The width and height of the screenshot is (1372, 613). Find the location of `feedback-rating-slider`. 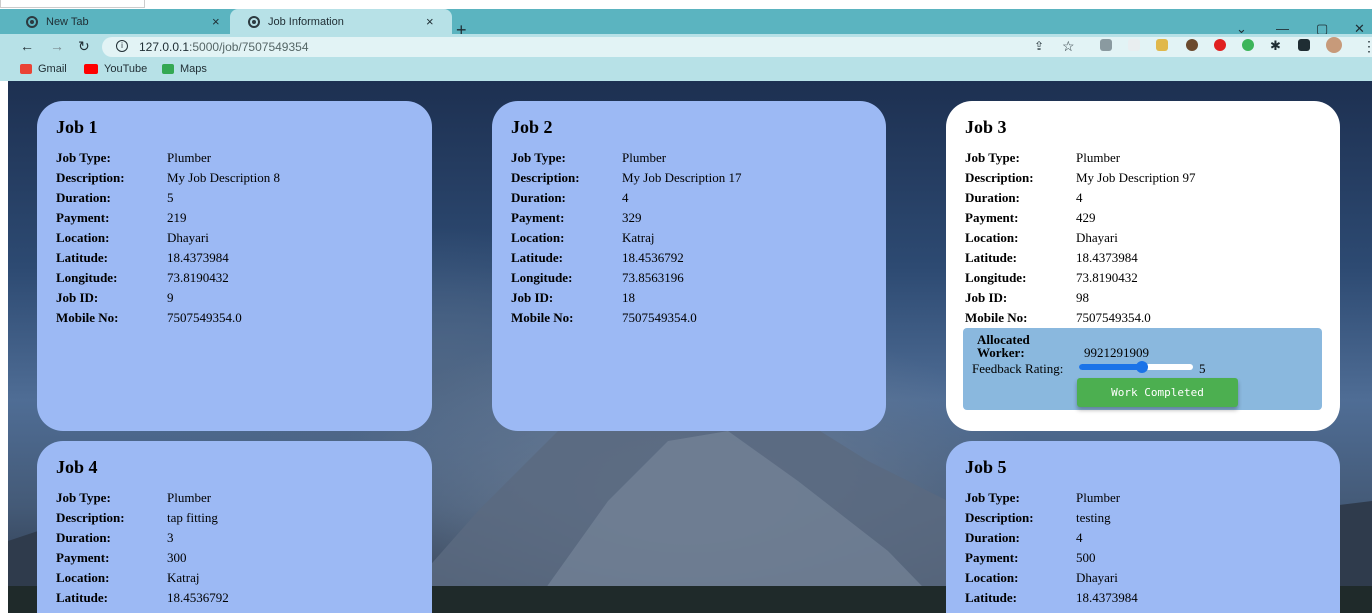

feedback-rating-slider is located at coordinates (1136, 367).